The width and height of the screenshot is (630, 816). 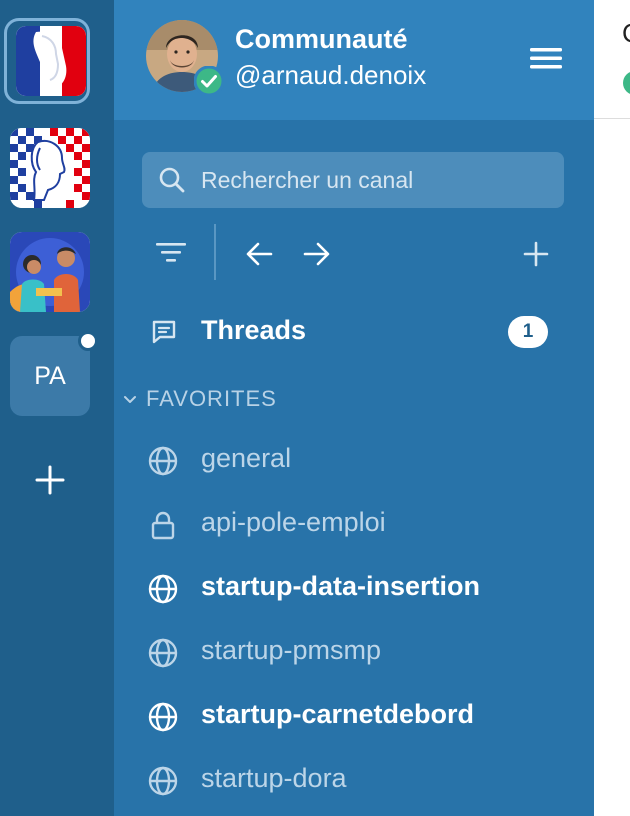 What do you see at coordinates (612, 118) in the screenshot?
I see `header-divider` at bounding box center [612, 118].